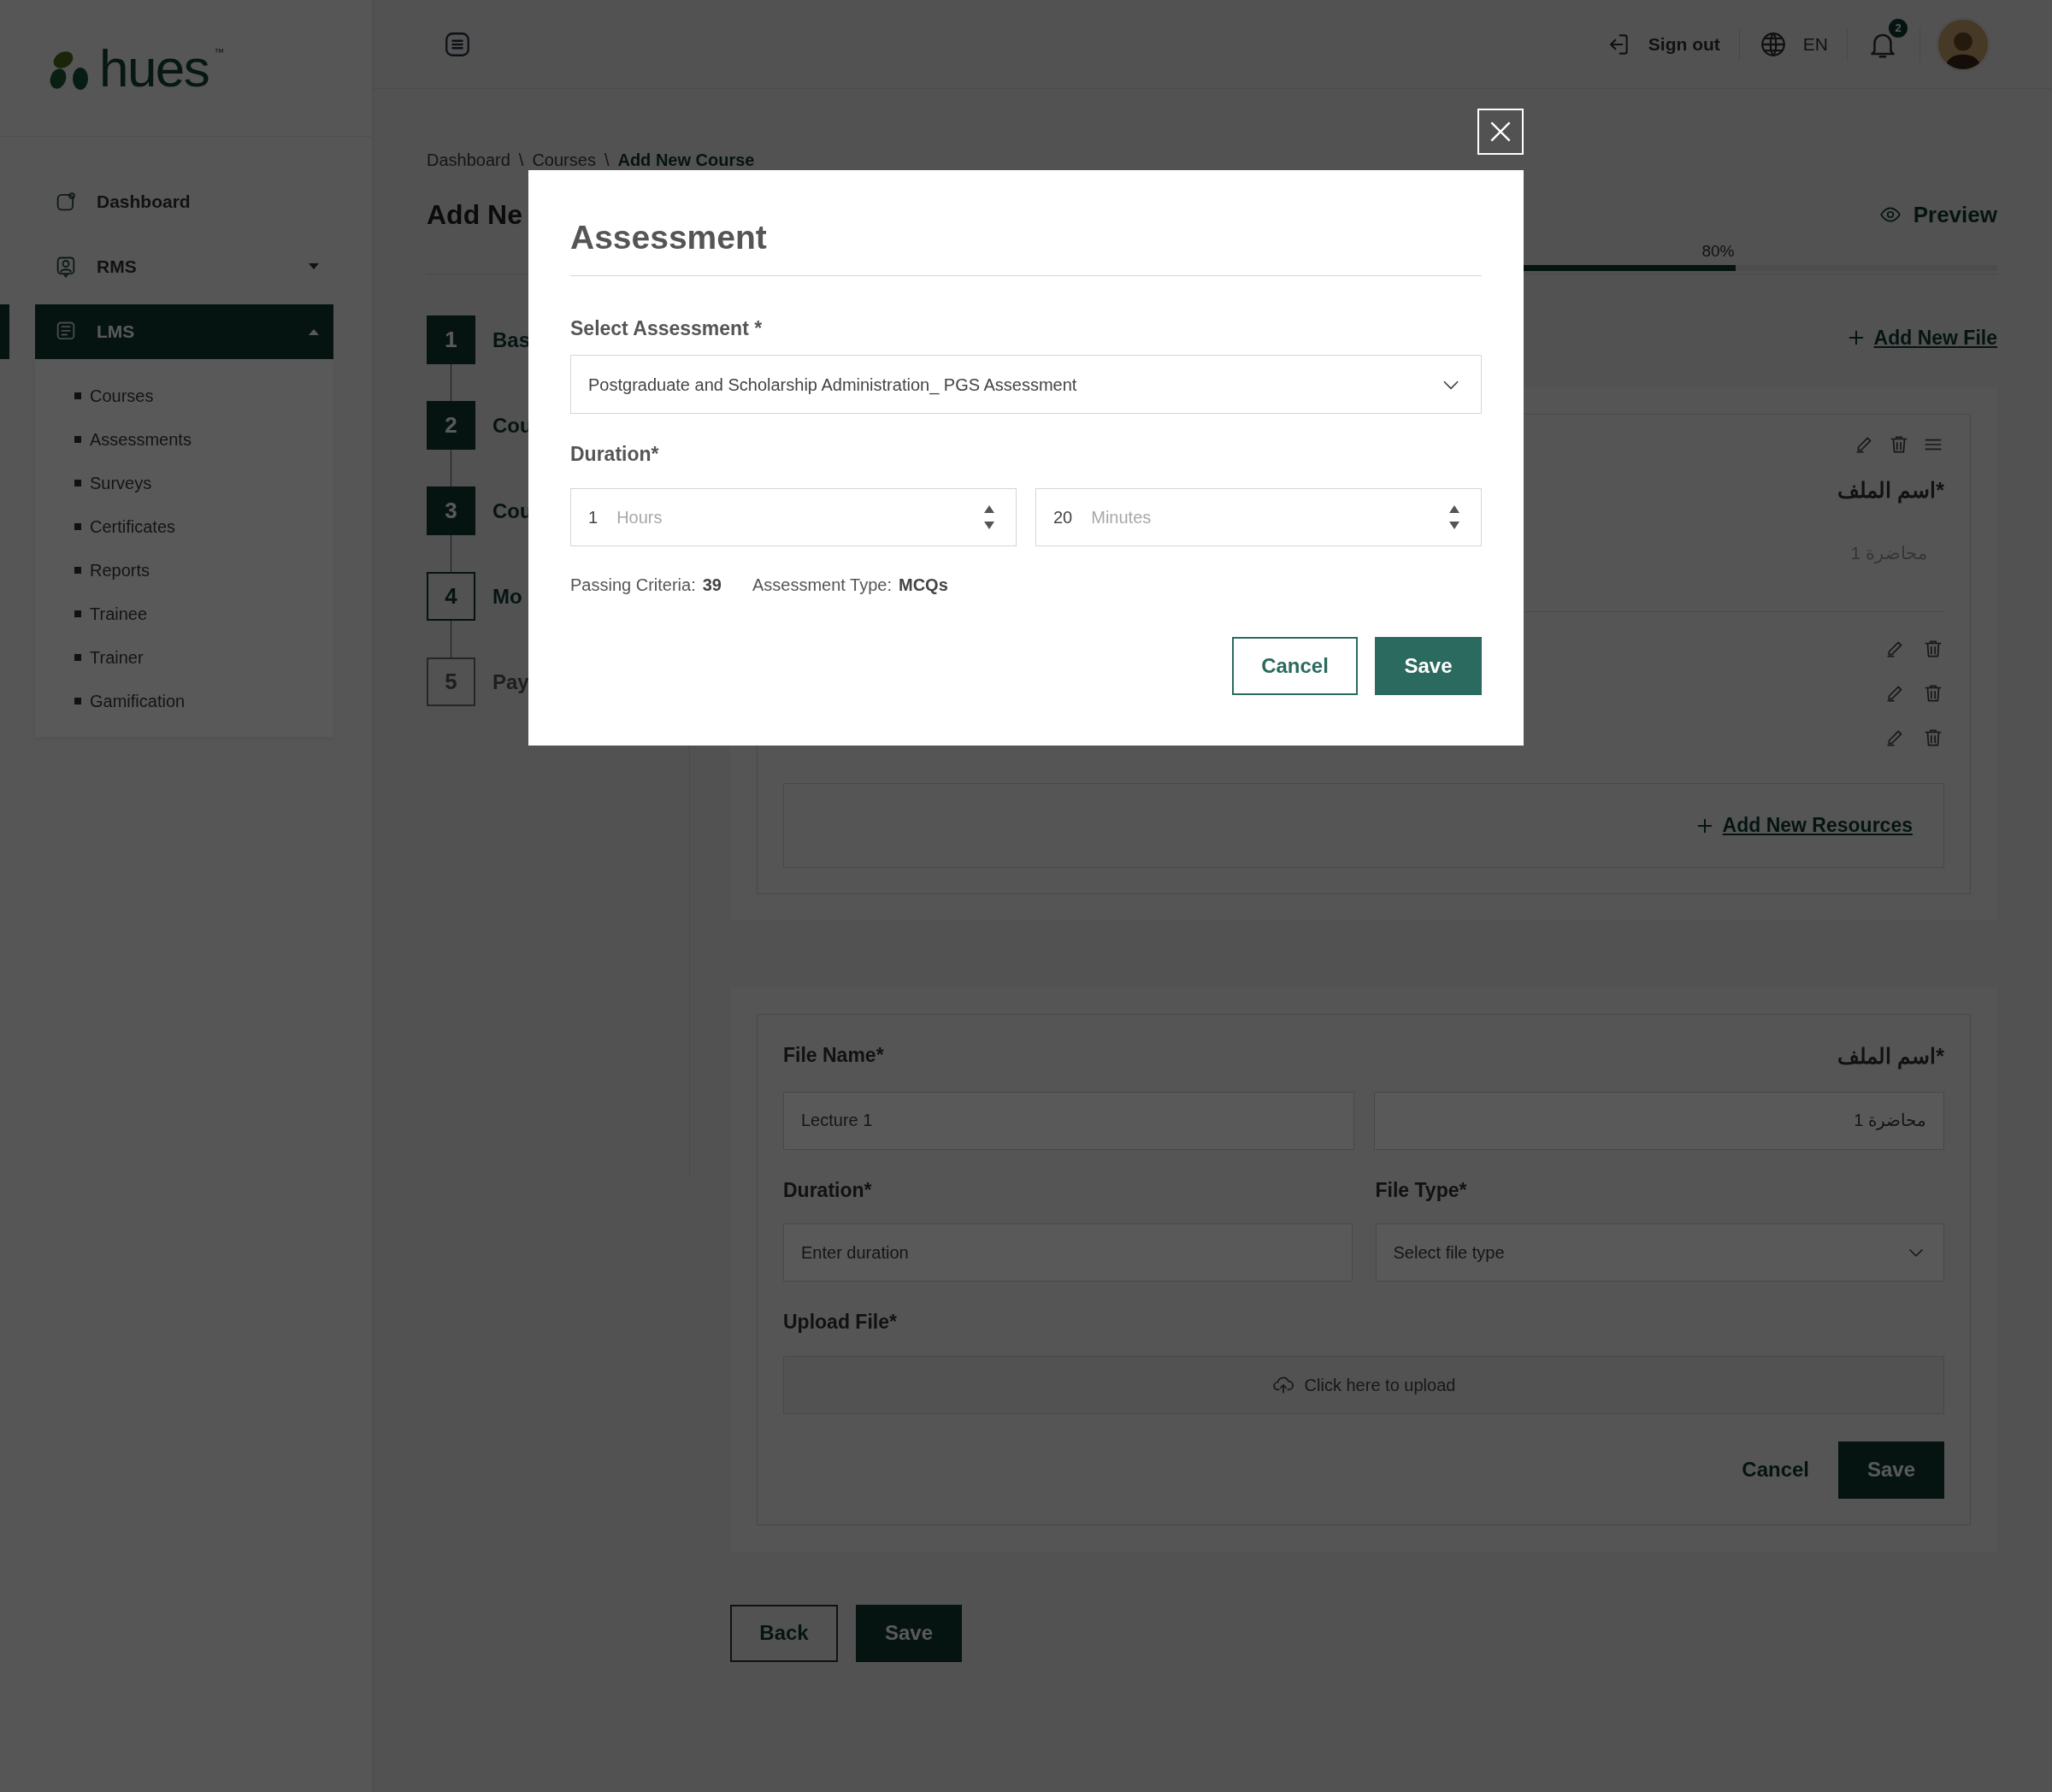 This screenshot has height=1792, width=2052. Describe the element at coordinates (314, 331) in the screenshot. I see `caret-up-icon` at that location.